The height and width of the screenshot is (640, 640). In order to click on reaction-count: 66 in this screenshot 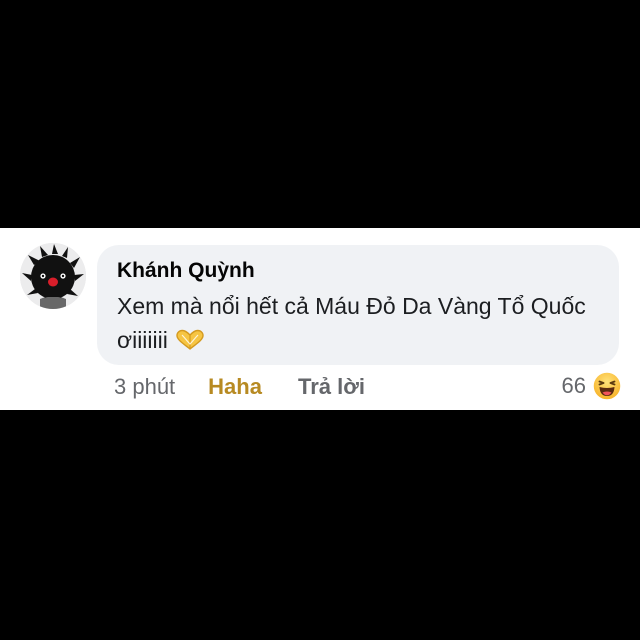, I will do `click(573, 385)`.